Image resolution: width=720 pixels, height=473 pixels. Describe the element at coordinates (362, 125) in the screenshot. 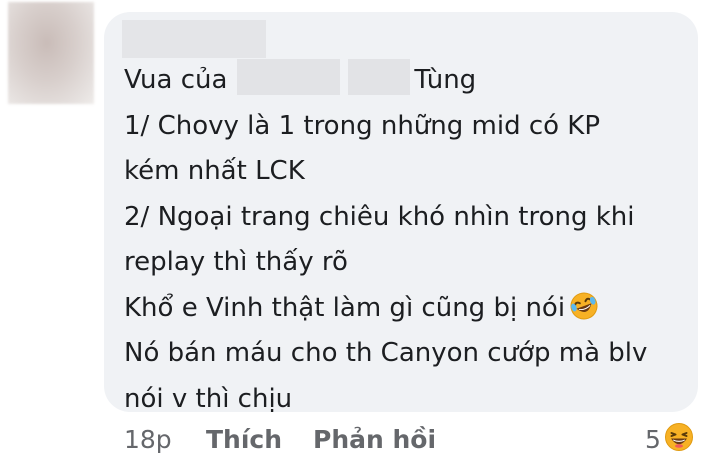

I see `comment-line: 1/ Chovy là 1 trong những mid có KP` at that location.